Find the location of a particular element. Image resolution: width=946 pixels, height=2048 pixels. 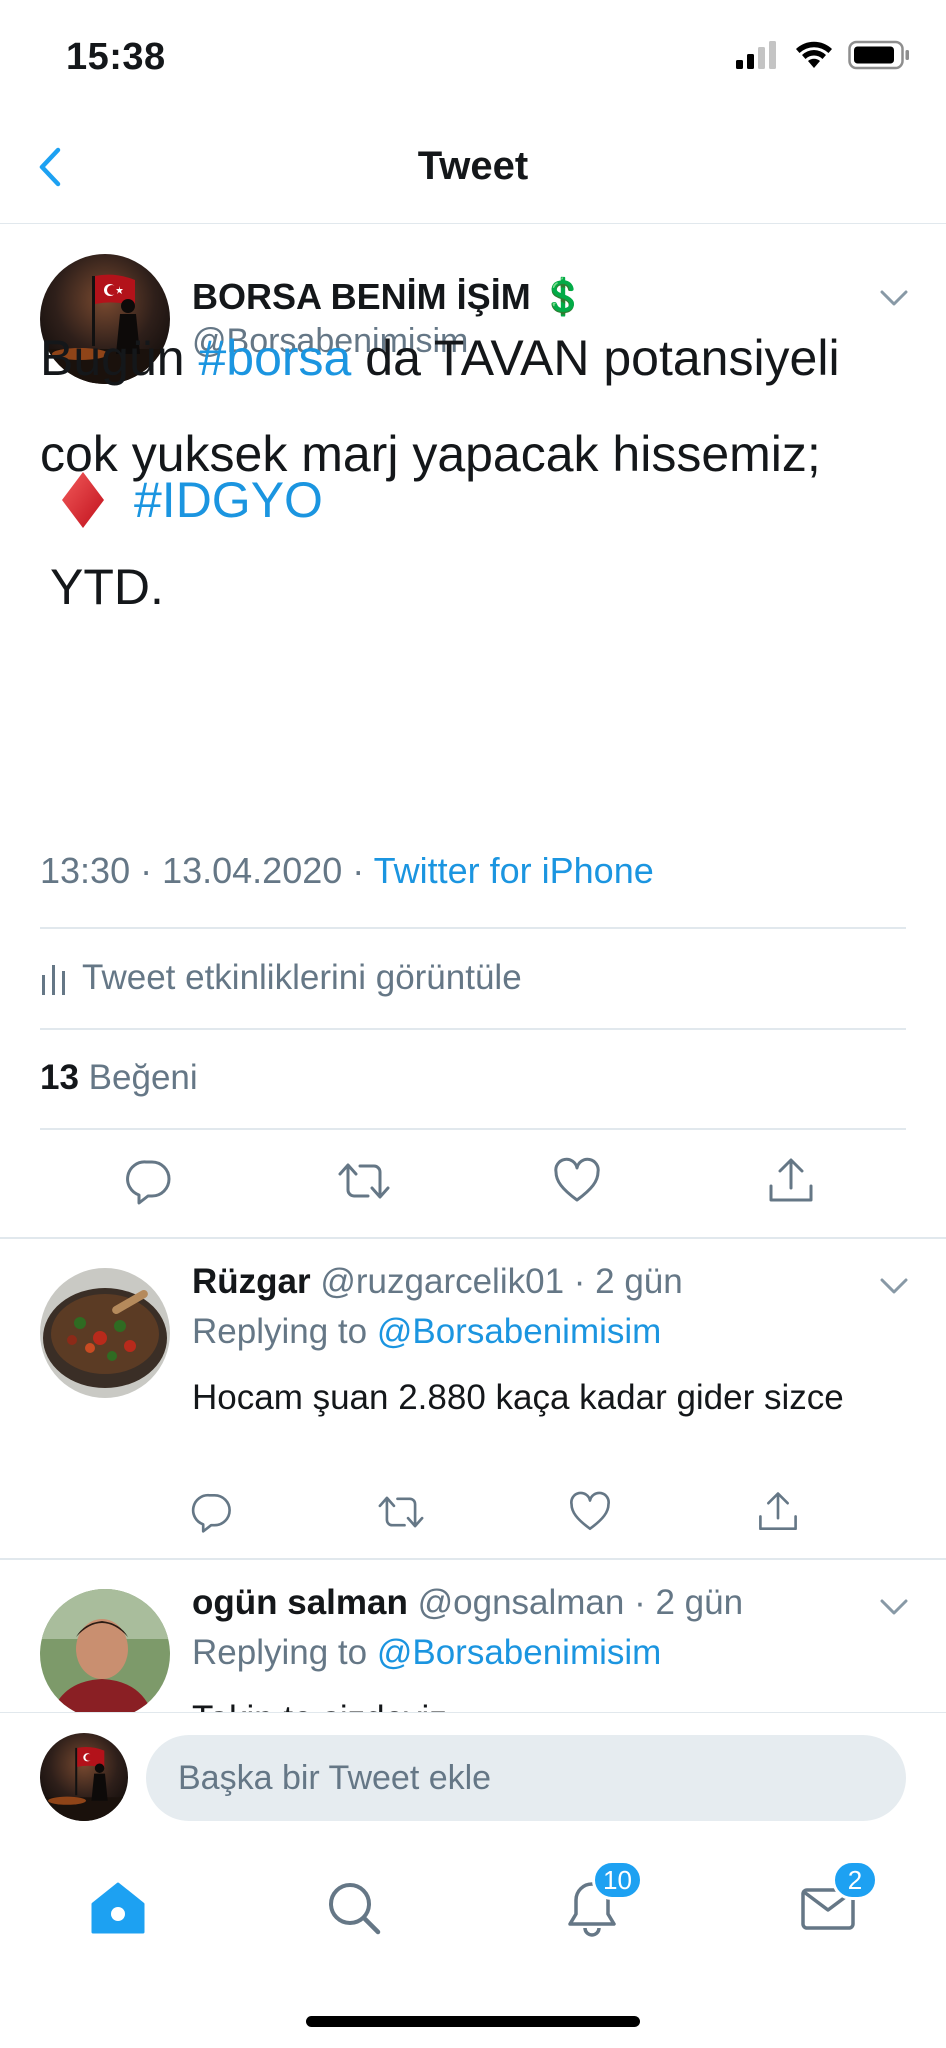

reply-actions is located at coordinates (473, 1520).